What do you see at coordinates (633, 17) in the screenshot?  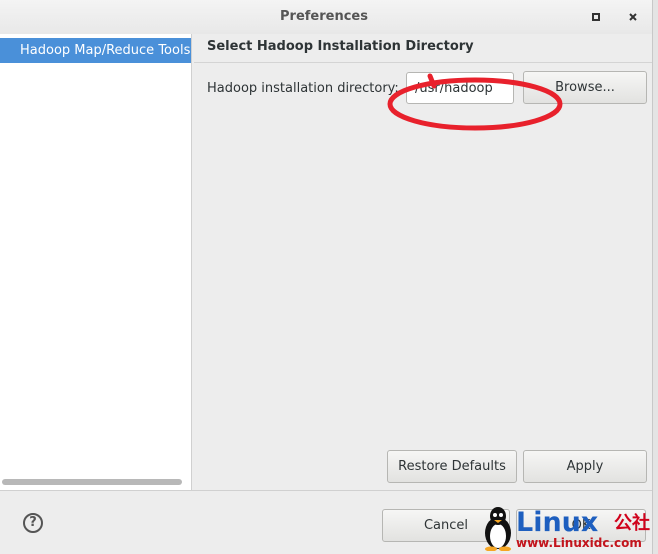 I see `close-icon` at bounding box center [633, 17].